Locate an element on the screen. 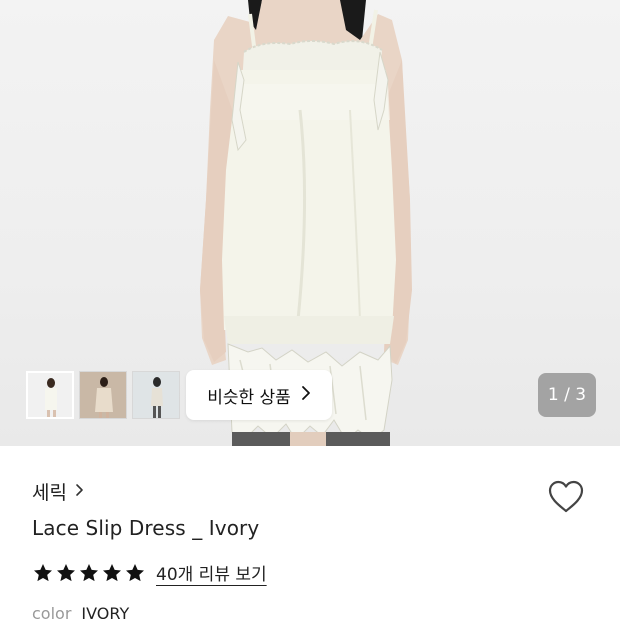 The width and height of the screenshot is (620, 623). reviews-link: 40개 리뷰 보기 is located at coordinates (211, 572).